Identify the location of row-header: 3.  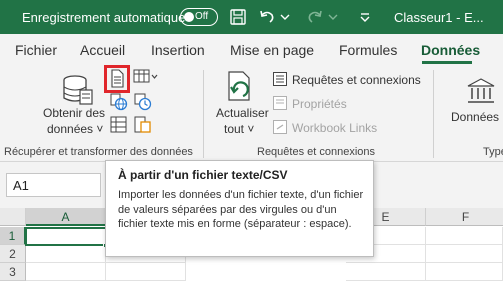
(13, 272).